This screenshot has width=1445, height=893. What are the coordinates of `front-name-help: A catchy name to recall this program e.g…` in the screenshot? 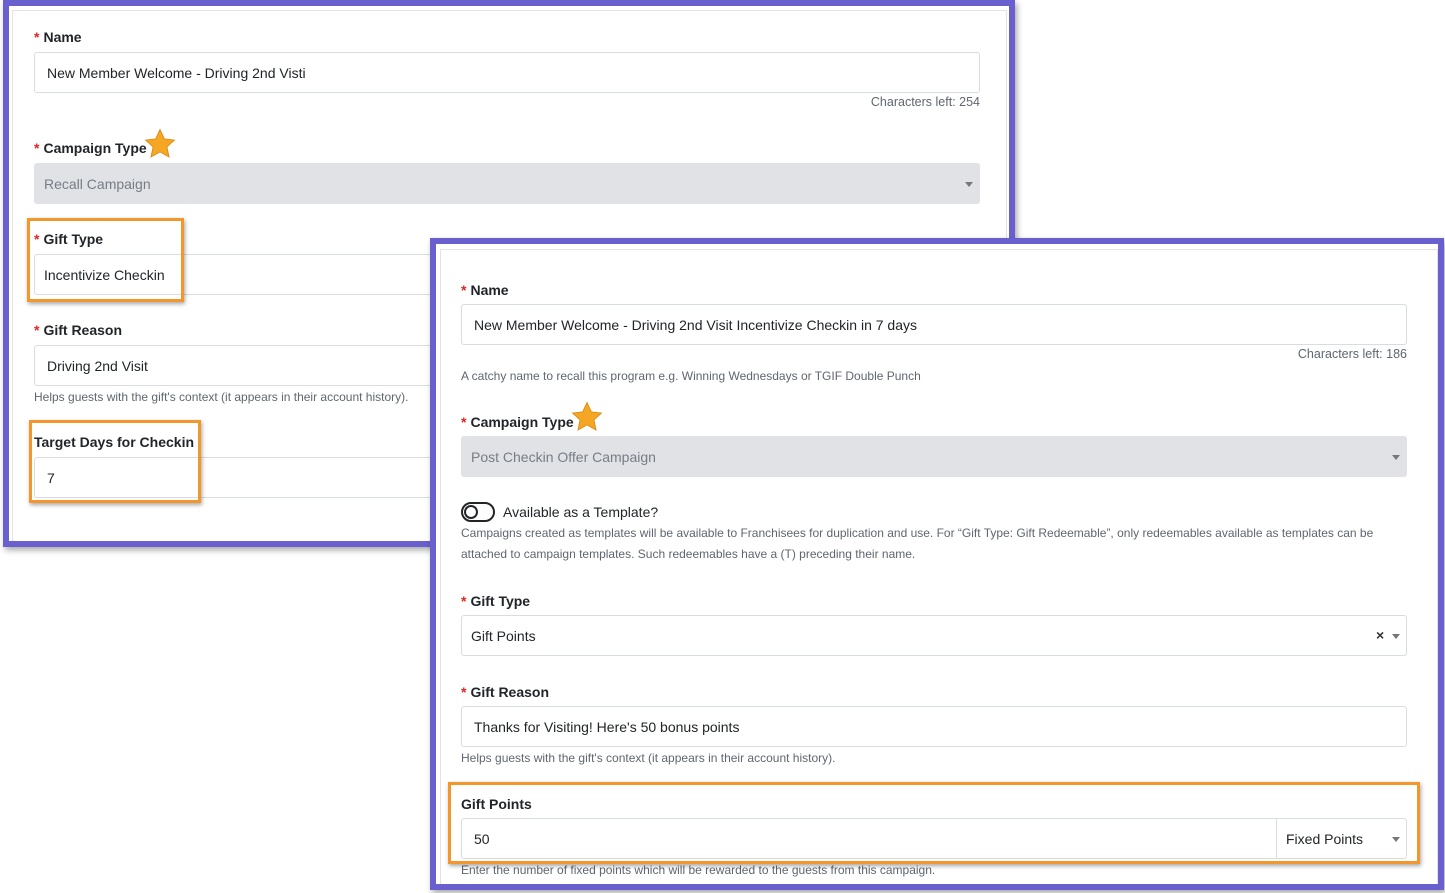 It's located at (691, 376).